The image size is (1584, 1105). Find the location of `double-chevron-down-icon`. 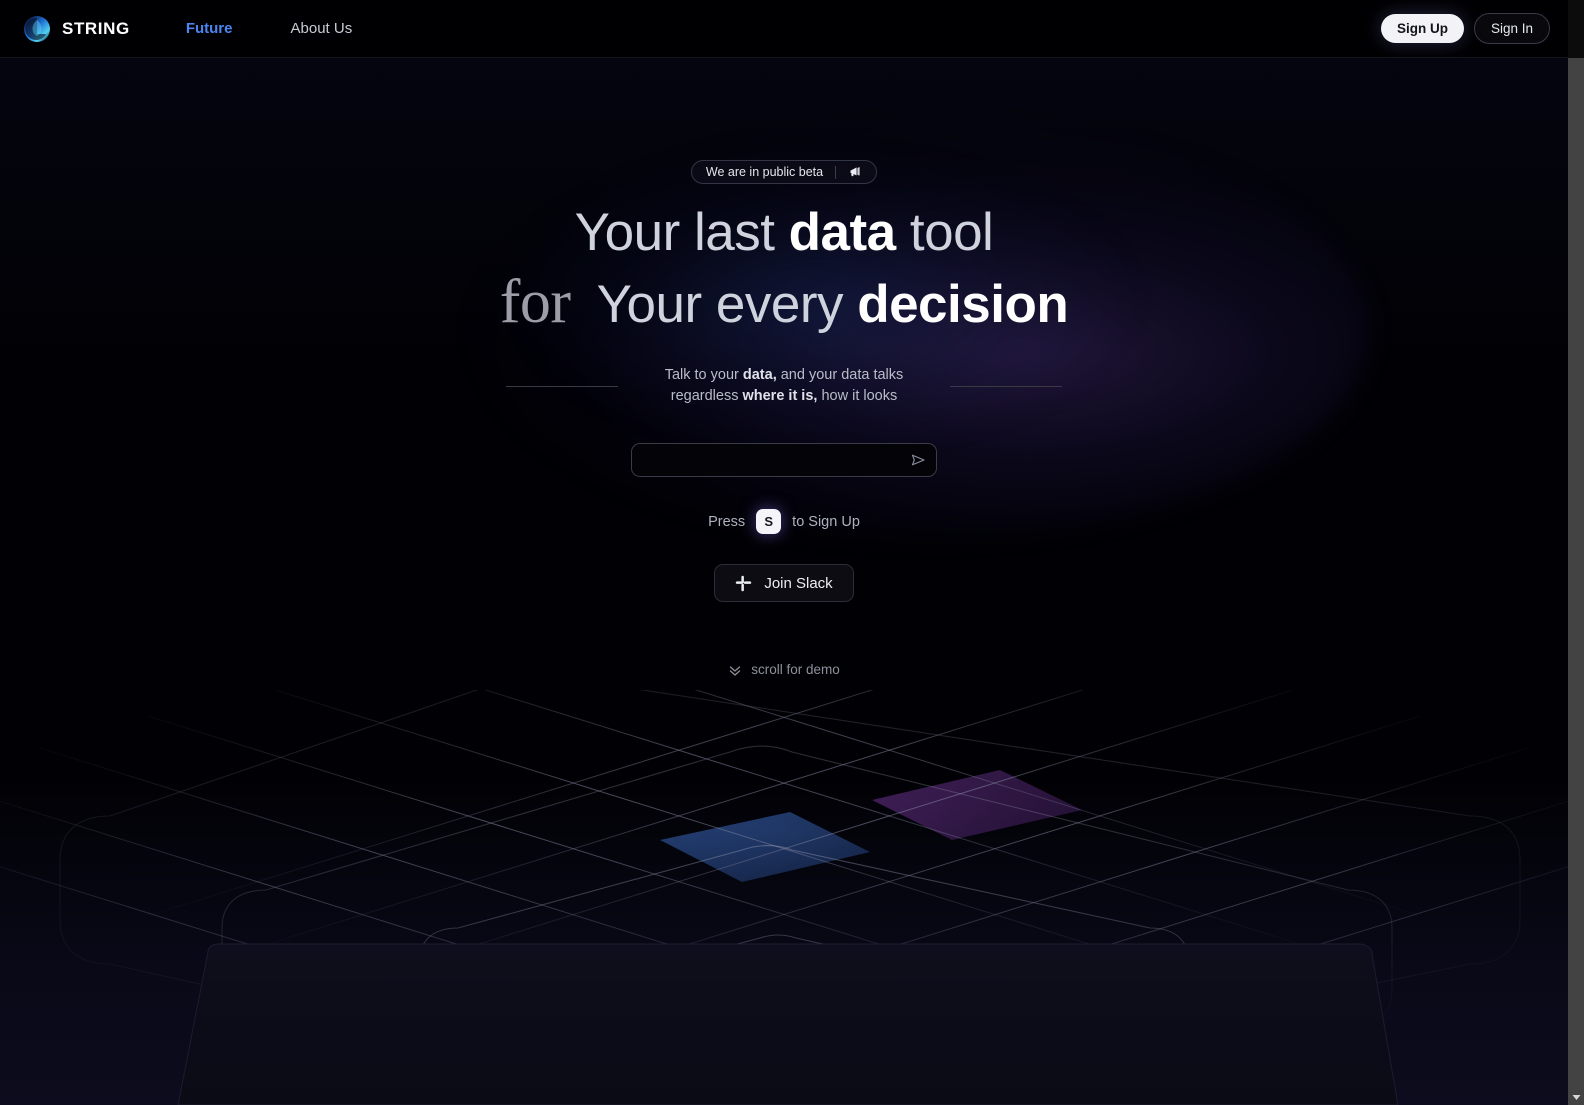

double-chevron-down-icon is located at coordinates (735, 670).